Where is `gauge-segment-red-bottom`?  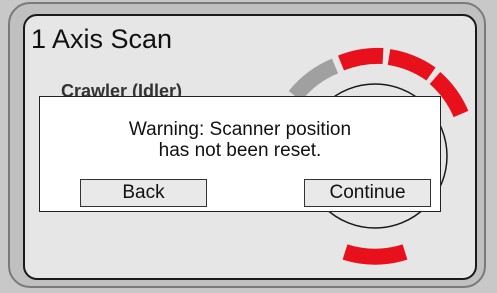
gauge-segment-red-bottom is located at coordinates (375, 254).